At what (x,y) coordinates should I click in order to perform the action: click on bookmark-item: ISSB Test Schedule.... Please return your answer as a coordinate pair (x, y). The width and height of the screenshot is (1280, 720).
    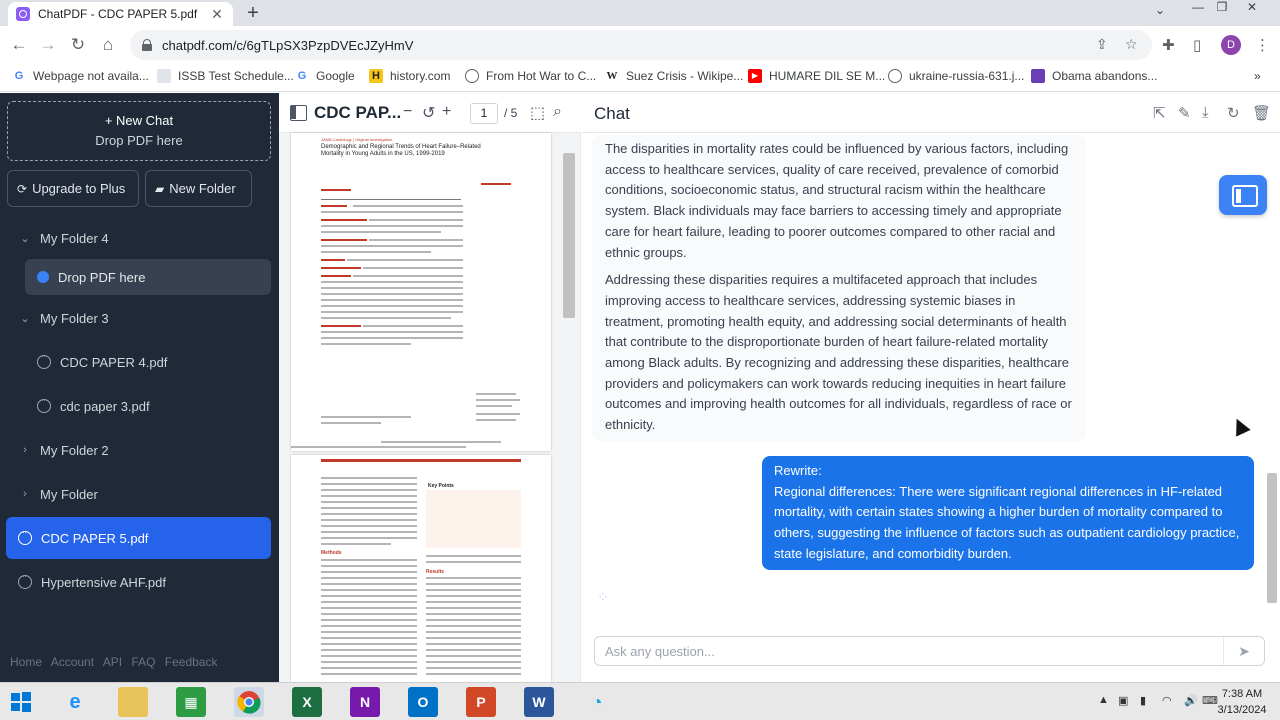
    Looking at the image, I should click on (225, 76).